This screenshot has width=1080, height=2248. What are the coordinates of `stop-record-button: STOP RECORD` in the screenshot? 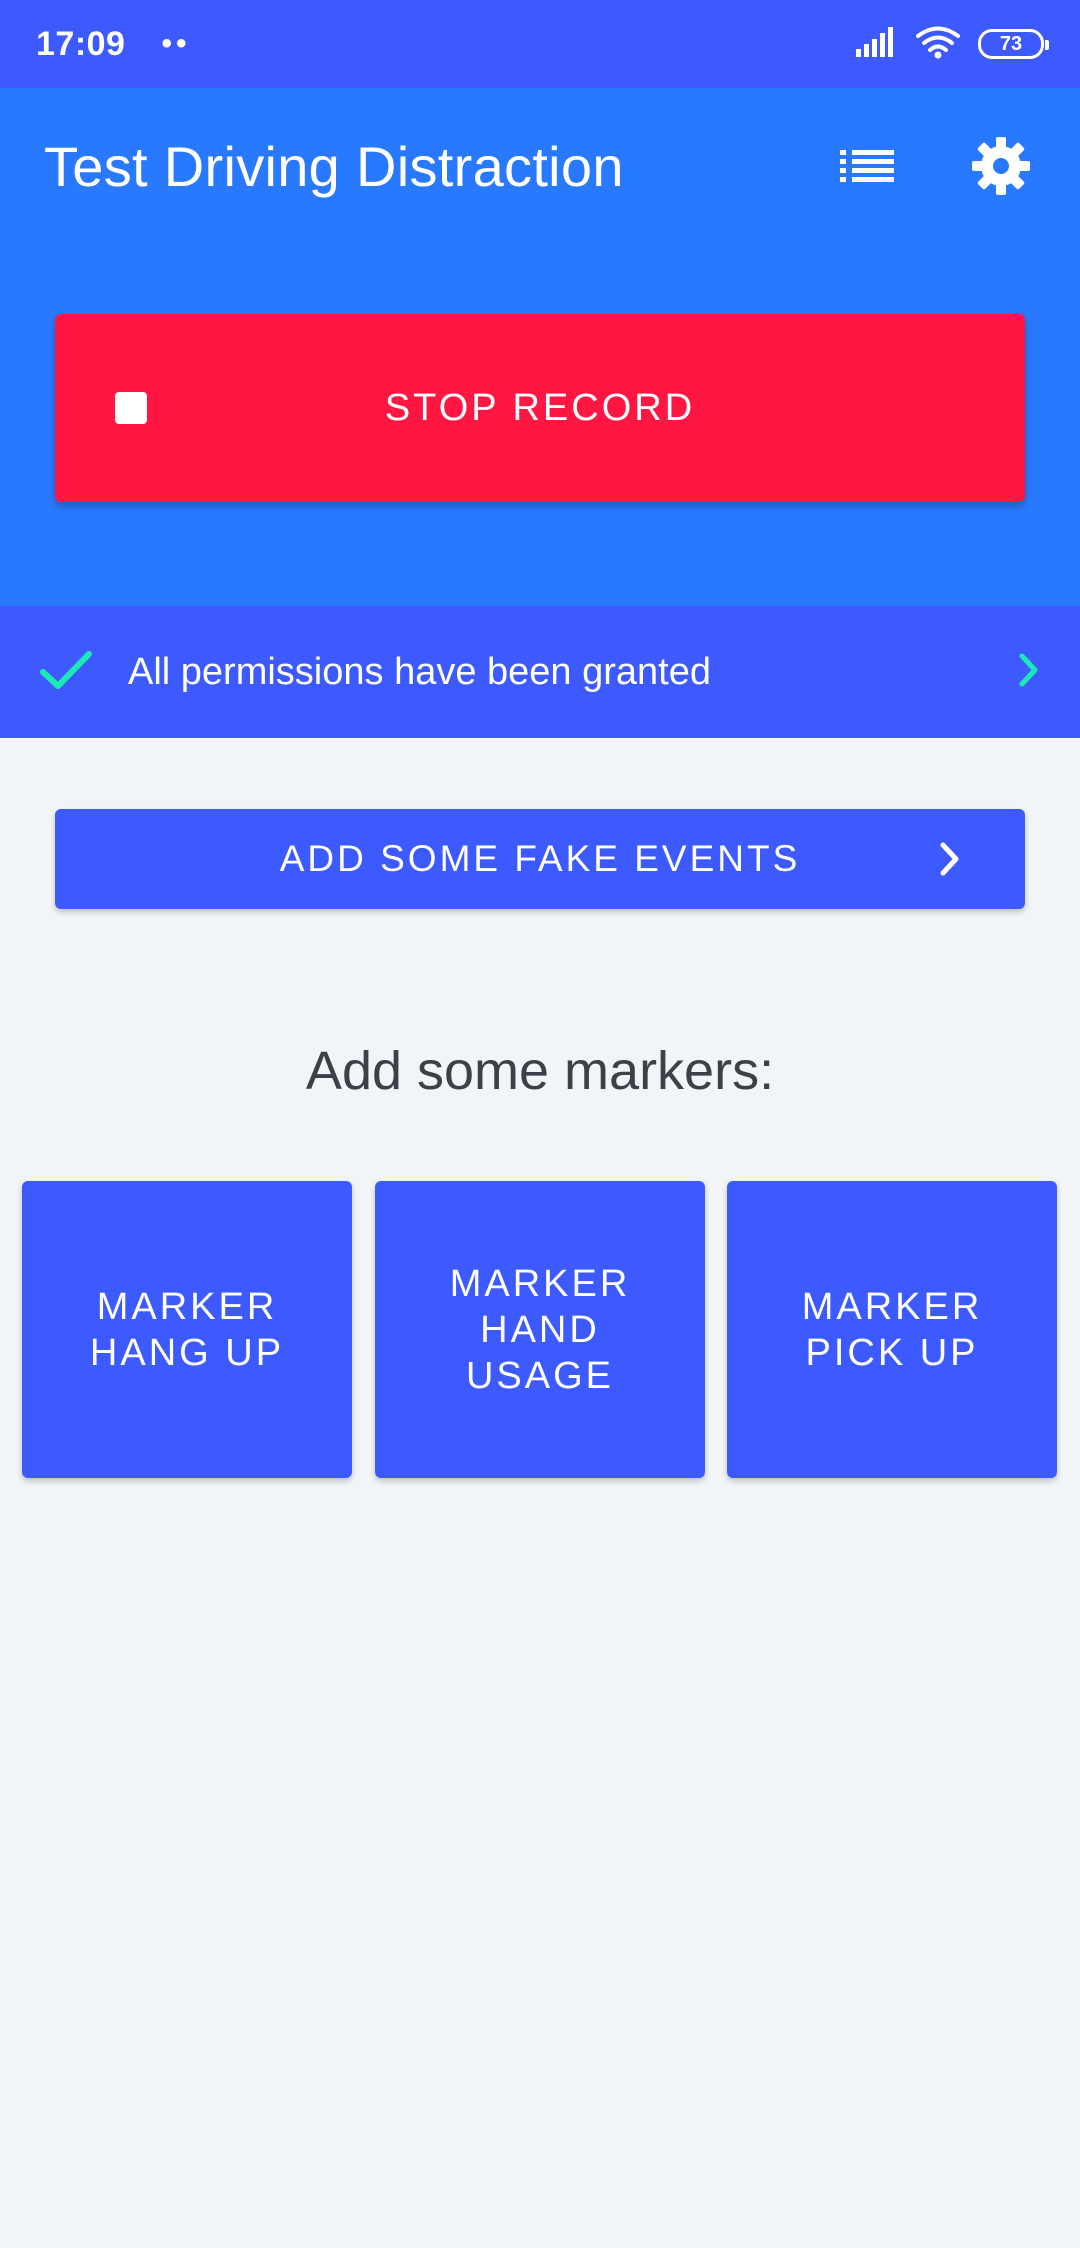 It's located at (540, 408).